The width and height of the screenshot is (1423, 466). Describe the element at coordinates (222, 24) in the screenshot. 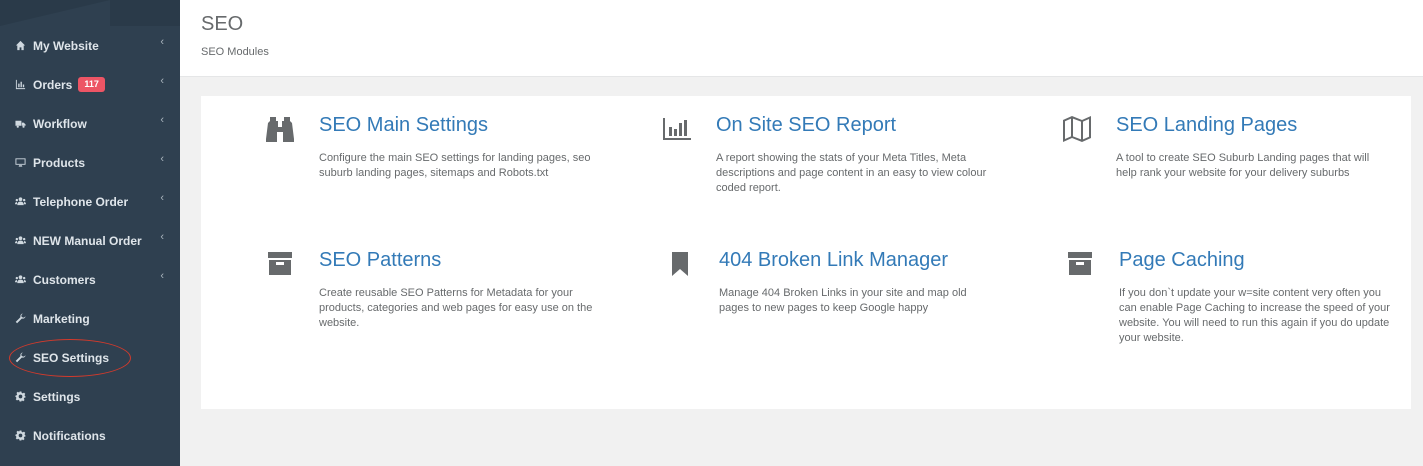

I see `page-title: SEO` at that location.